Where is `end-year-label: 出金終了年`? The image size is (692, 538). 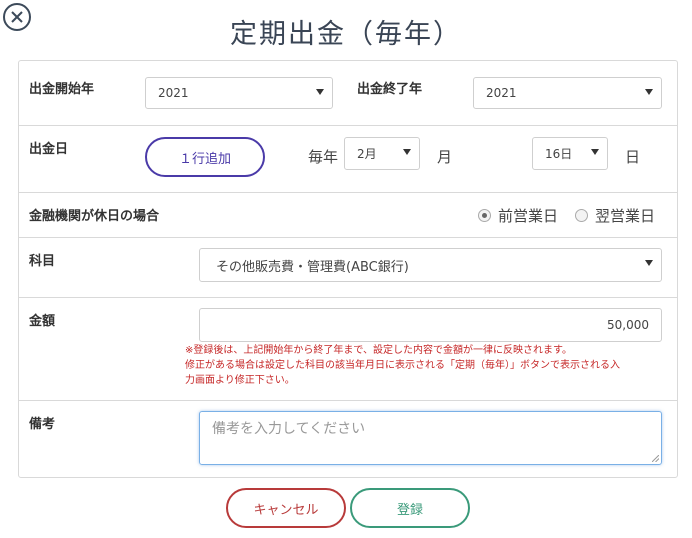
end-year-label: 出金終了年 is located at coordinates (390, 89).